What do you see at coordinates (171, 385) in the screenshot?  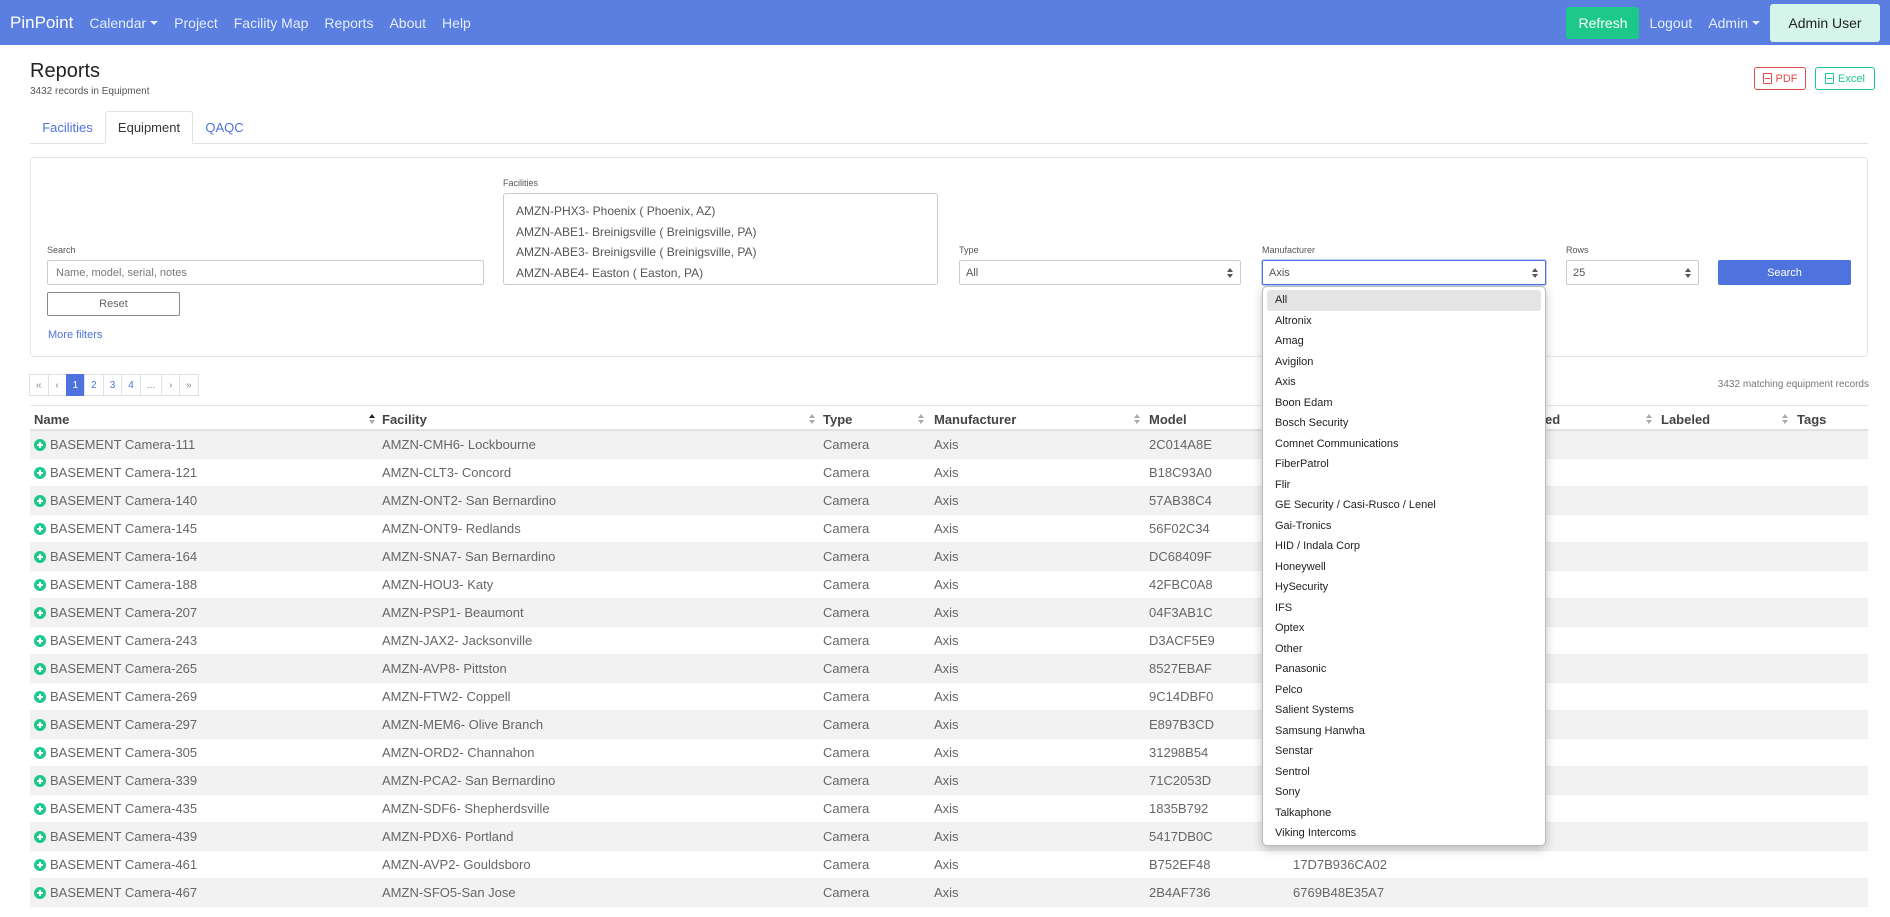 I see `next-page-button: ›` at bounding box center [171, 385].